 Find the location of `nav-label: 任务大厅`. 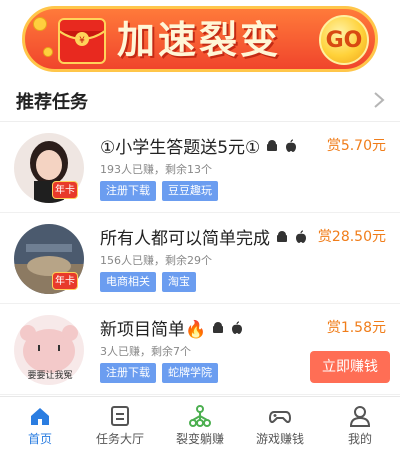

nav-label: 任务大厅 is located at coordinates (119, 439).